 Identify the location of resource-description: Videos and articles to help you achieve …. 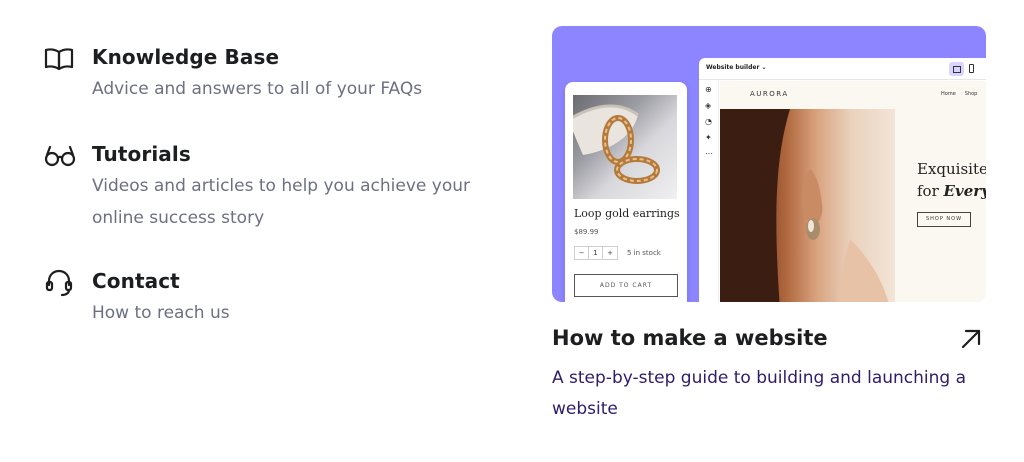
(281, 202).